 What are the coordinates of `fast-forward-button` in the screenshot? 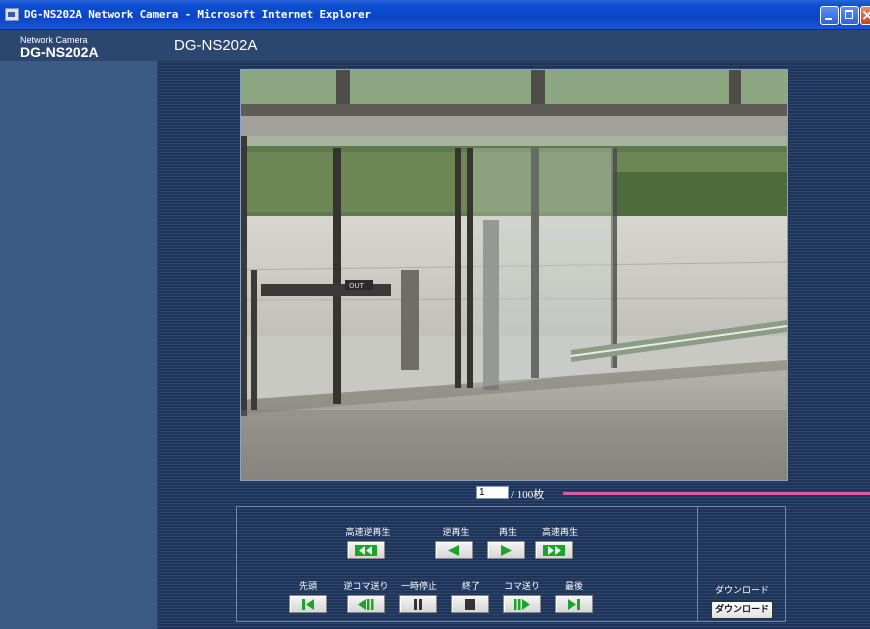 It's located at (554, 550).